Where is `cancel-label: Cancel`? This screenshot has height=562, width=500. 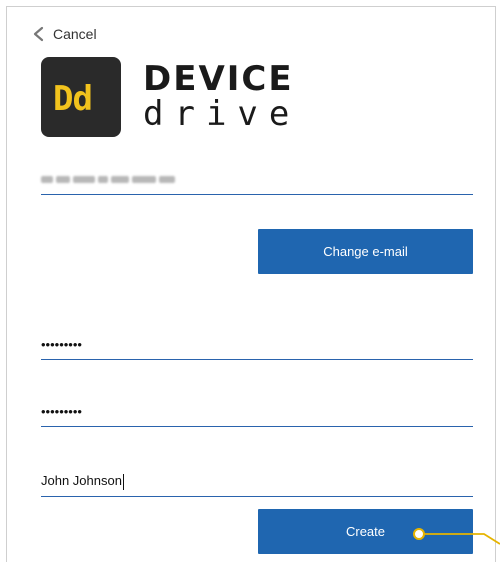
cancel-label: Cancel is located at coordinates (75, 34).